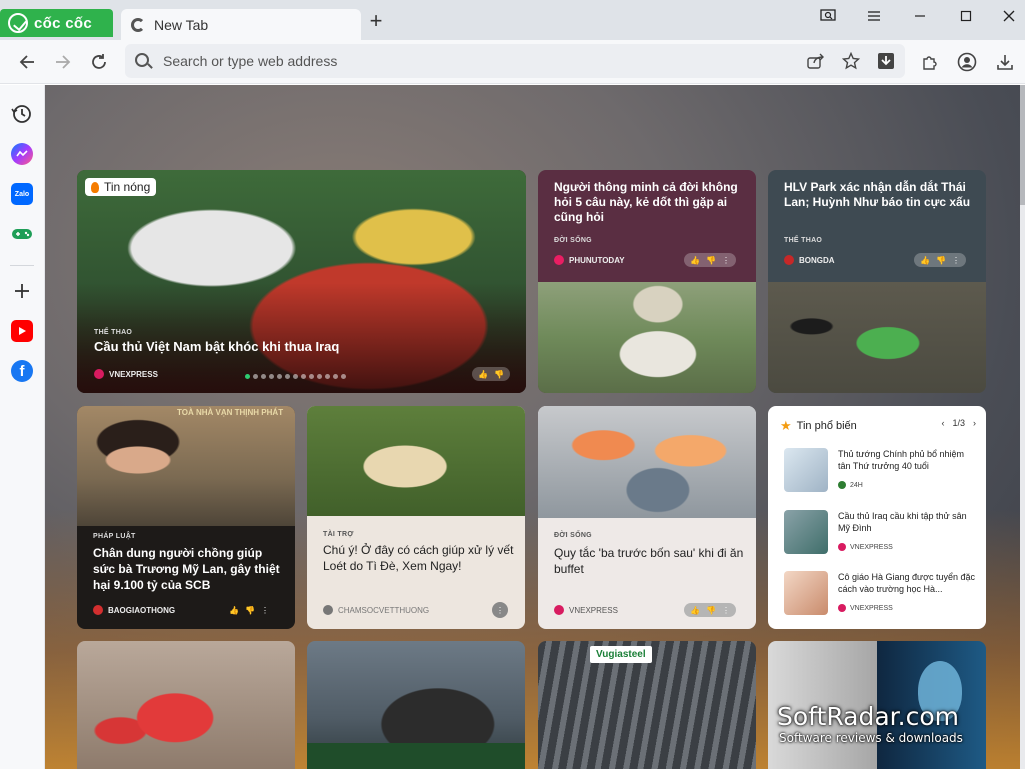  I want to click on popular-item-source: 24H, so click(850, 485).